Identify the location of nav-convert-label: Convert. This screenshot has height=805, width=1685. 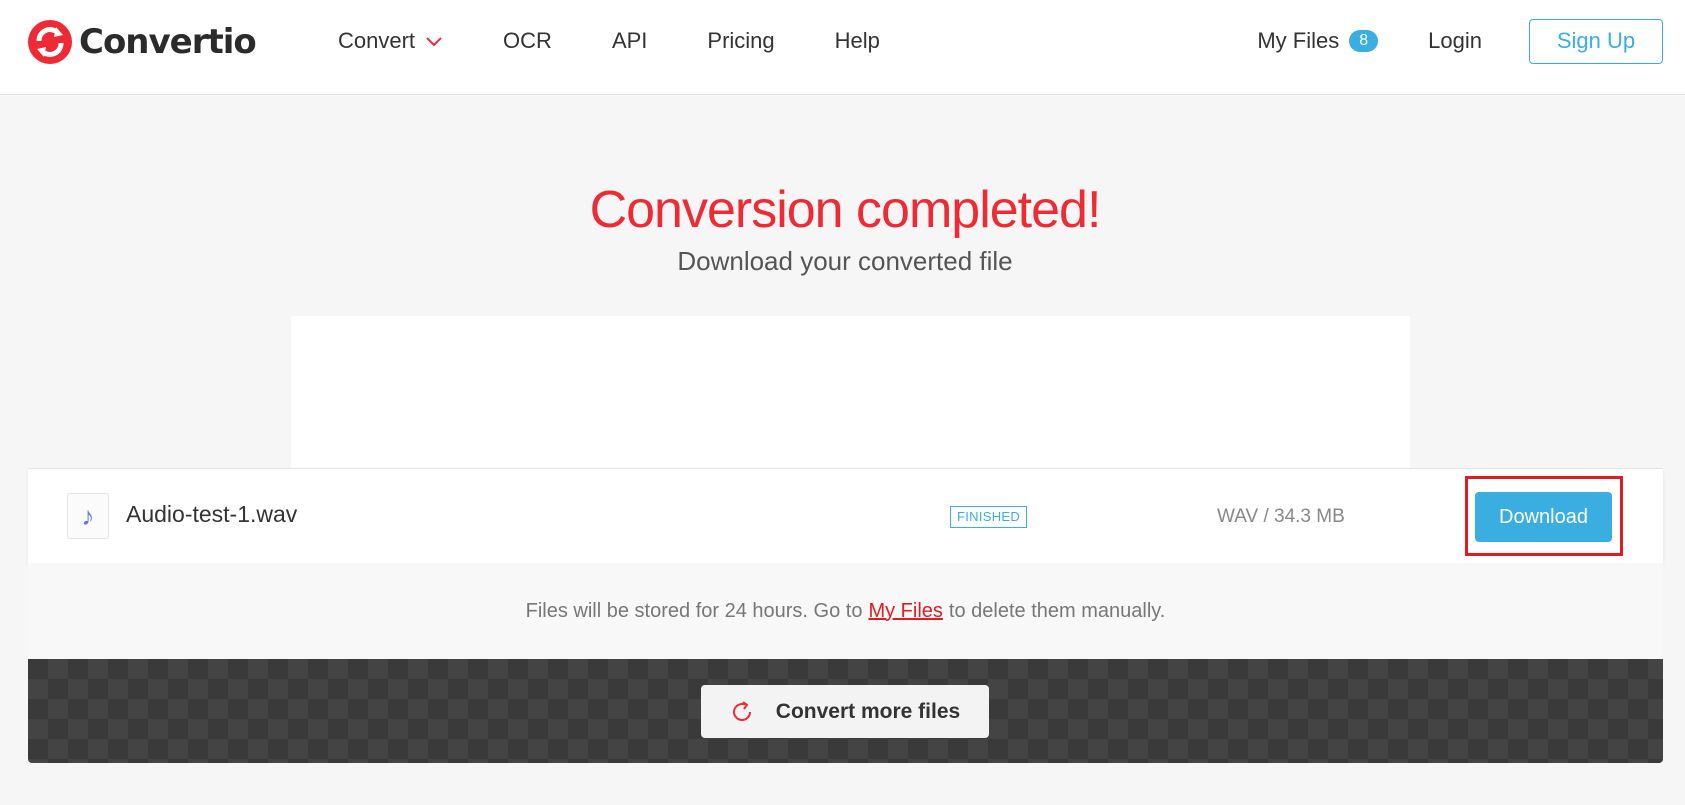
(377, 40).